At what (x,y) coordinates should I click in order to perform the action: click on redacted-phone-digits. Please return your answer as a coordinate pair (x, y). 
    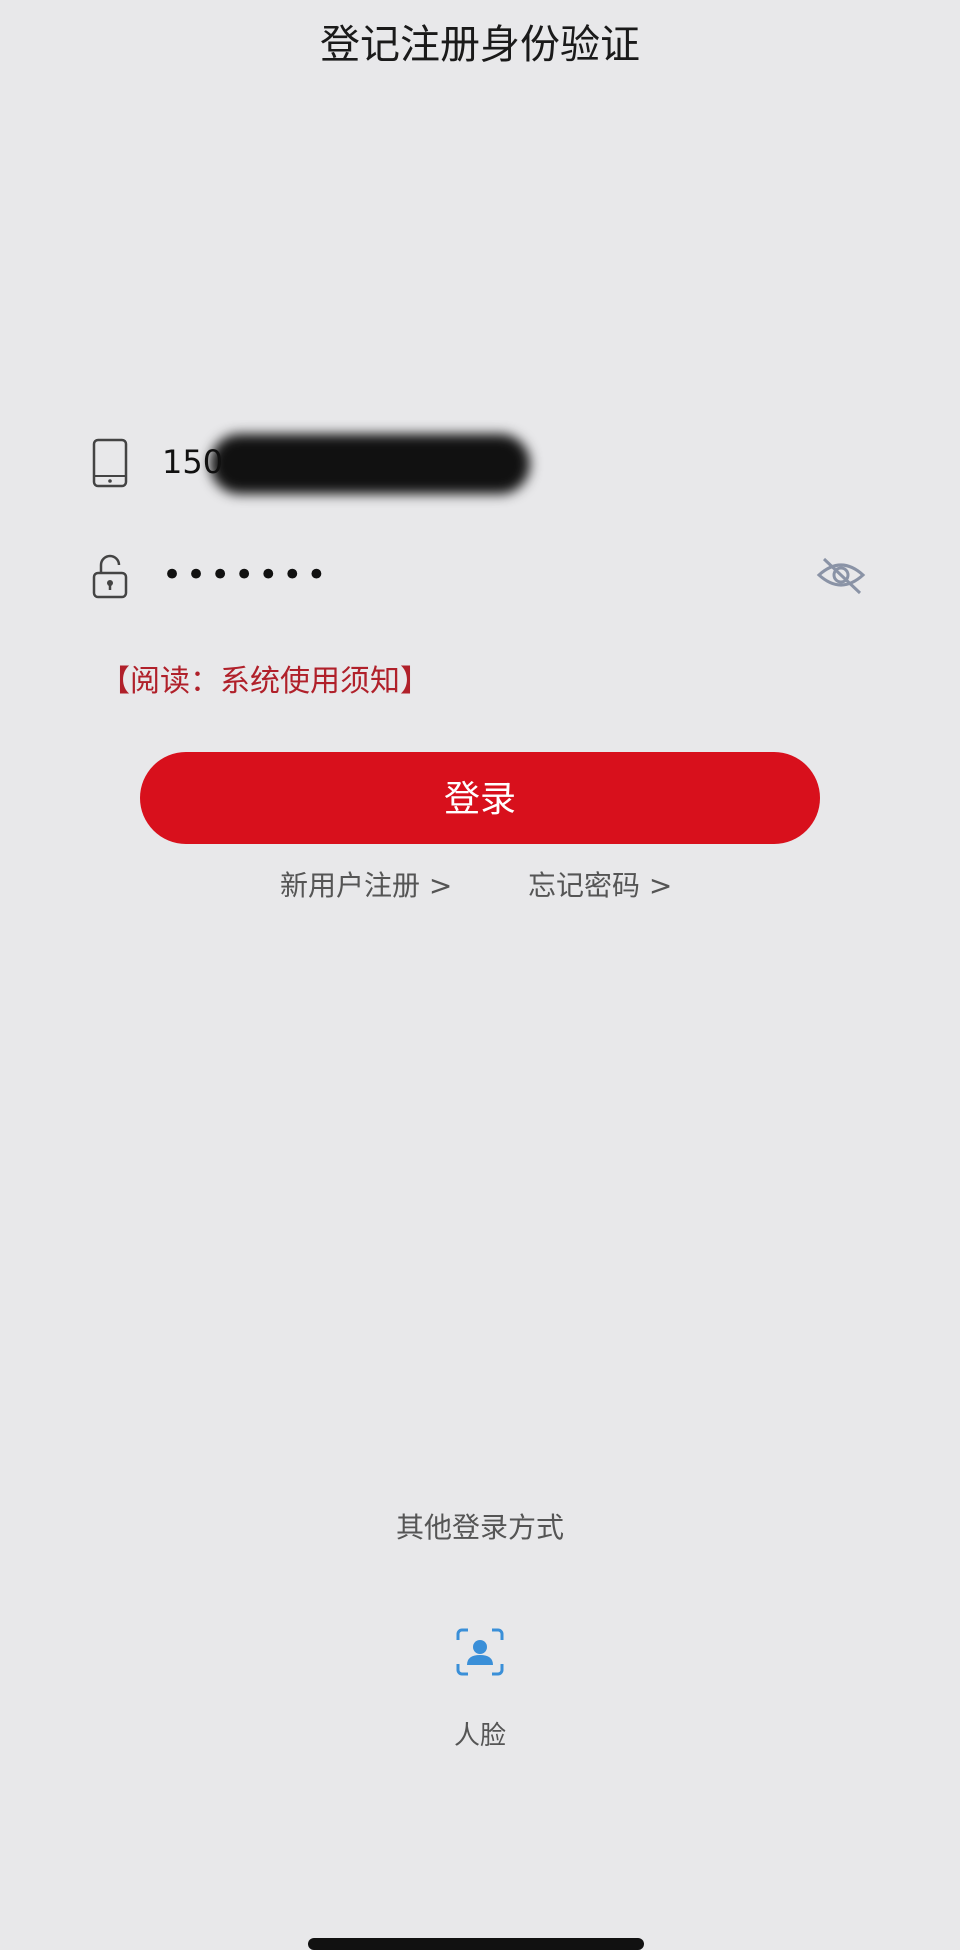
    Looking at the image, I should click on (370, 464).